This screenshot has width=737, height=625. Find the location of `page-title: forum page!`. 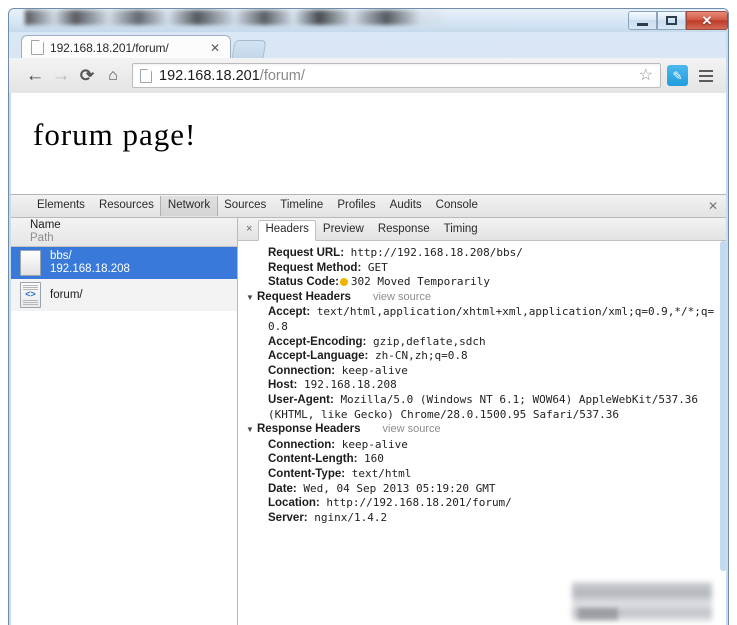

page-title: forum page! is located at coordinates (115, 134).